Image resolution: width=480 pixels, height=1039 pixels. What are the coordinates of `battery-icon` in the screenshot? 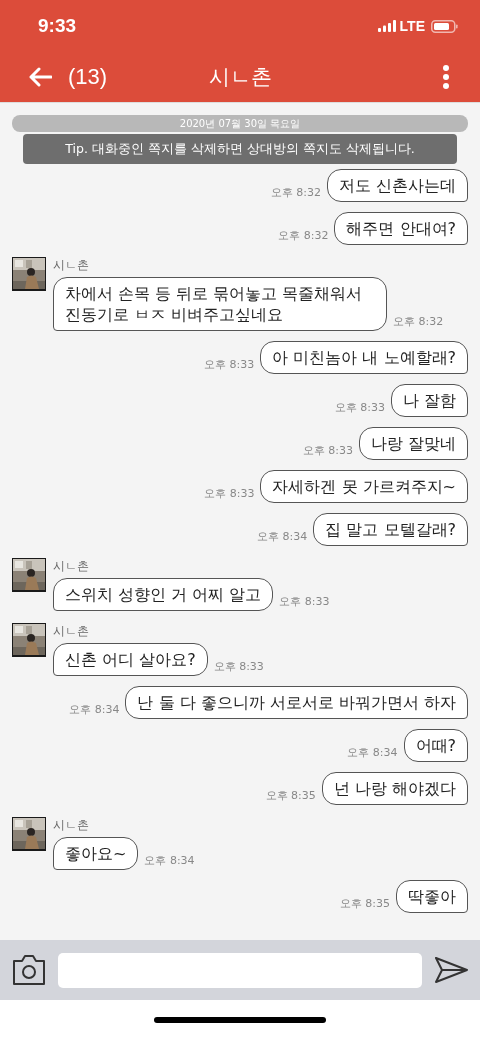 It's located at (444, 26).